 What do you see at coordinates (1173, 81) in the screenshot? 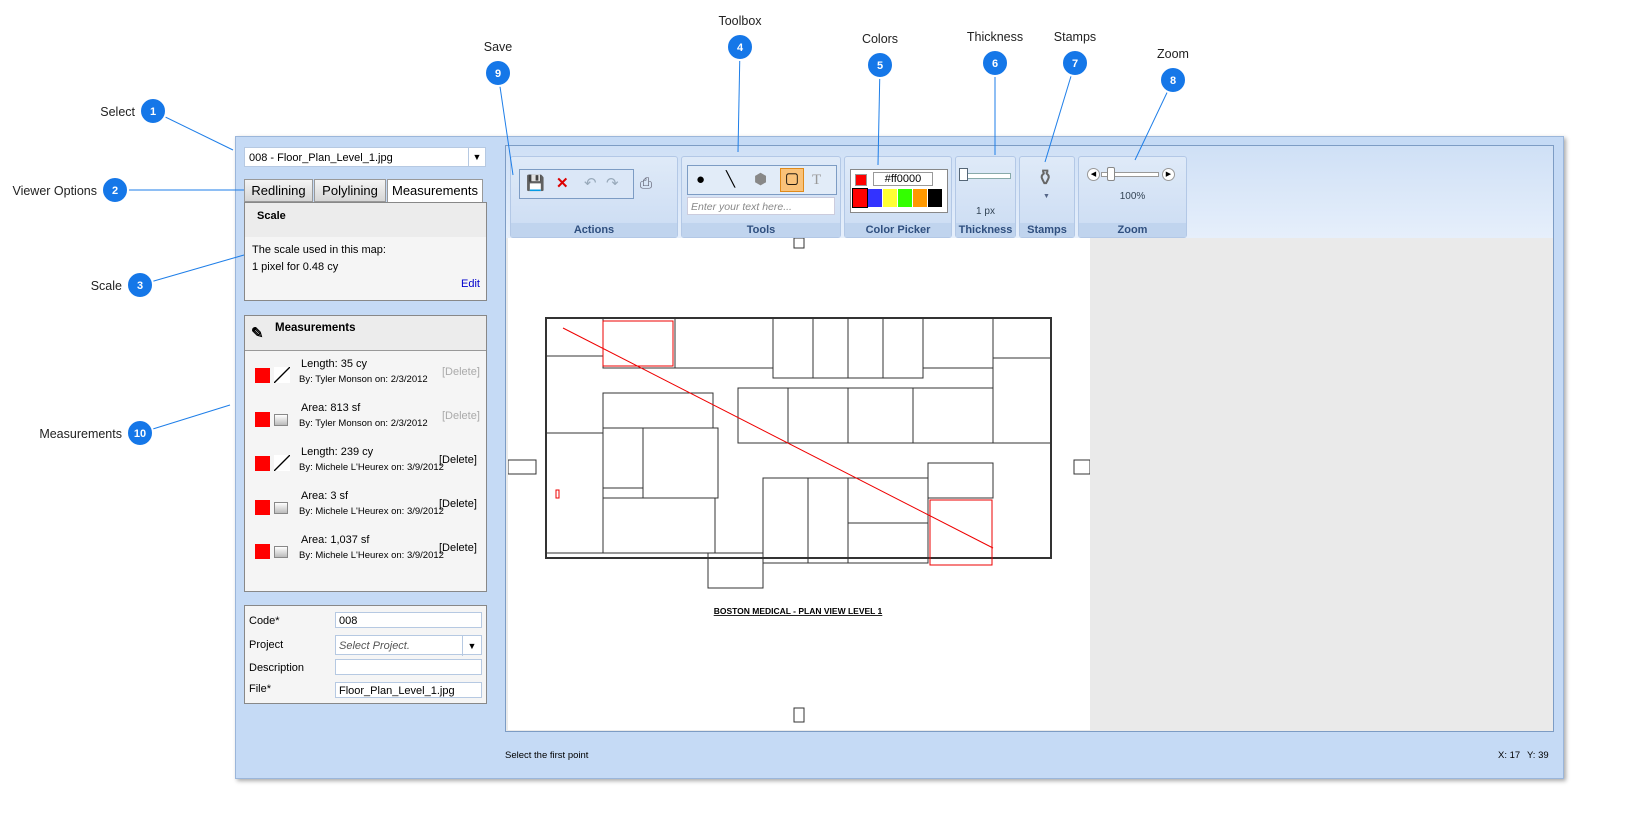
I see `callout-number: 8` at bounding box center [1173, 81].